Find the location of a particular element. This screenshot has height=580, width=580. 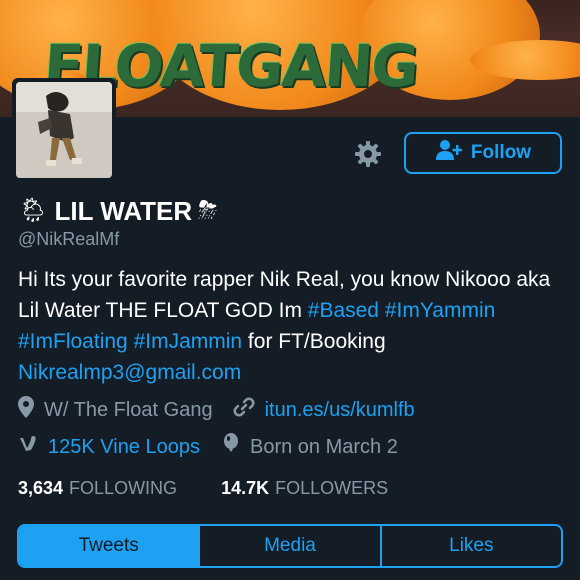

vine-loops-link: 125K Vine Loops is located at coordinates (124, 447).